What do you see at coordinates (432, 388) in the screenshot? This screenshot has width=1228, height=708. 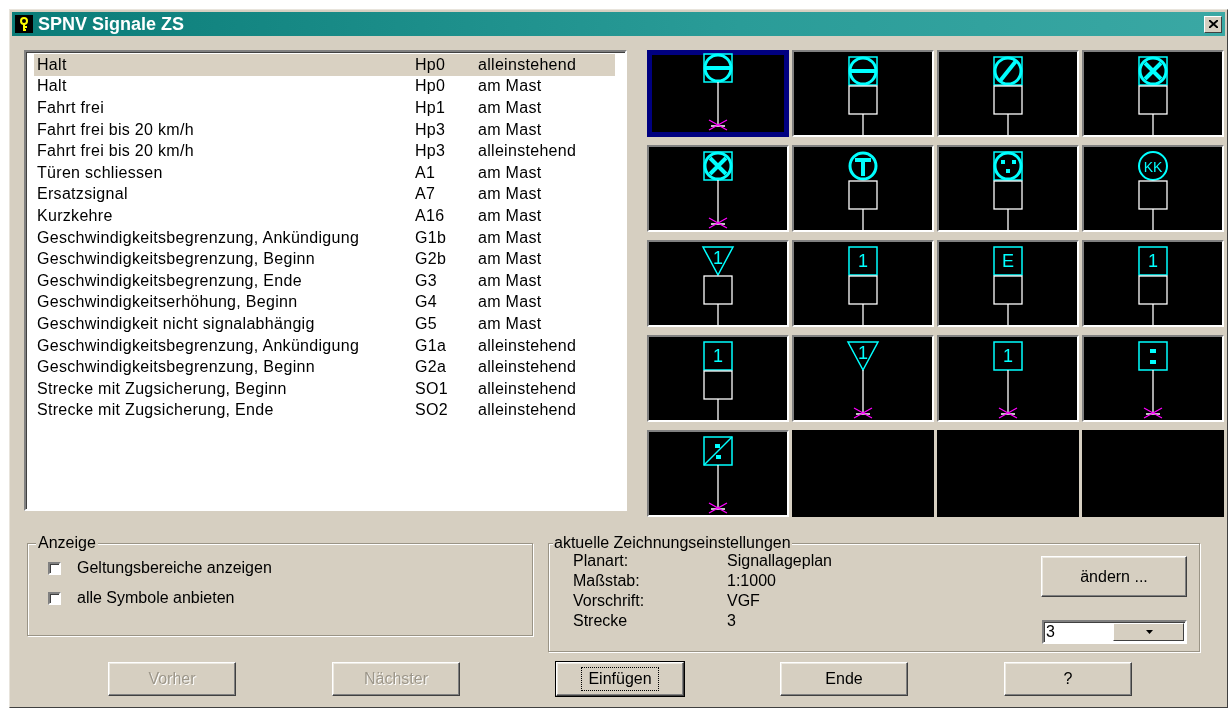 I see `signal-code: SO1` at bounding box center [432, 388].